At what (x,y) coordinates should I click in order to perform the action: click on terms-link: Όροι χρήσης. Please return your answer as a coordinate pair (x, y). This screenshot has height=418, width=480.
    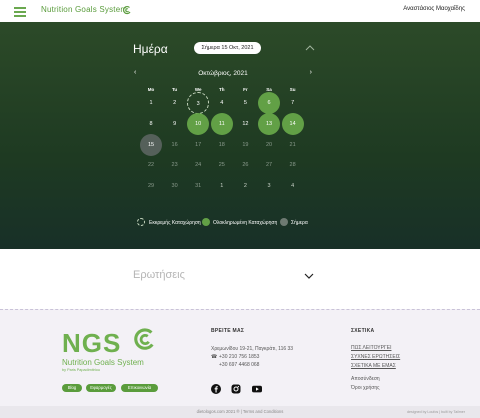
    Looking at the image, I should click on (365, 388).